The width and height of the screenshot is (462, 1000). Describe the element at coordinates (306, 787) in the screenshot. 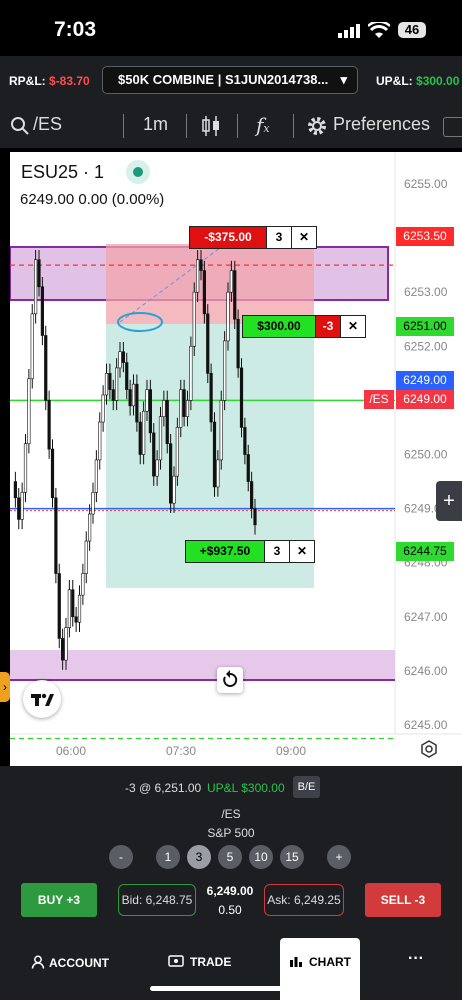

I see `breakeven-button: B/E` at that location.